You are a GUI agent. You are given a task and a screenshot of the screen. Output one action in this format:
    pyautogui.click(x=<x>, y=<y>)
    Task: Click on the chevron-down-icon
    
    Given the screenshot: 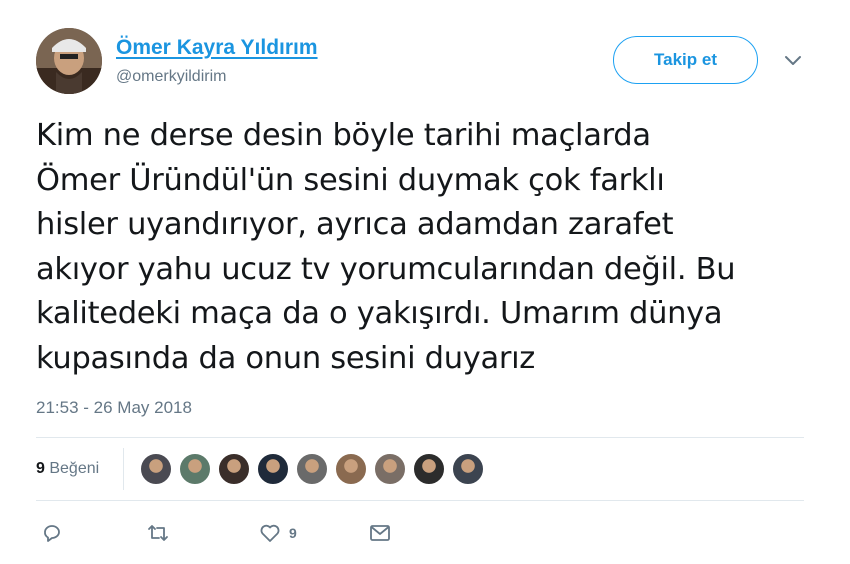 What is the action you would take?
    pyautogui.click(x=793, y=61)
    